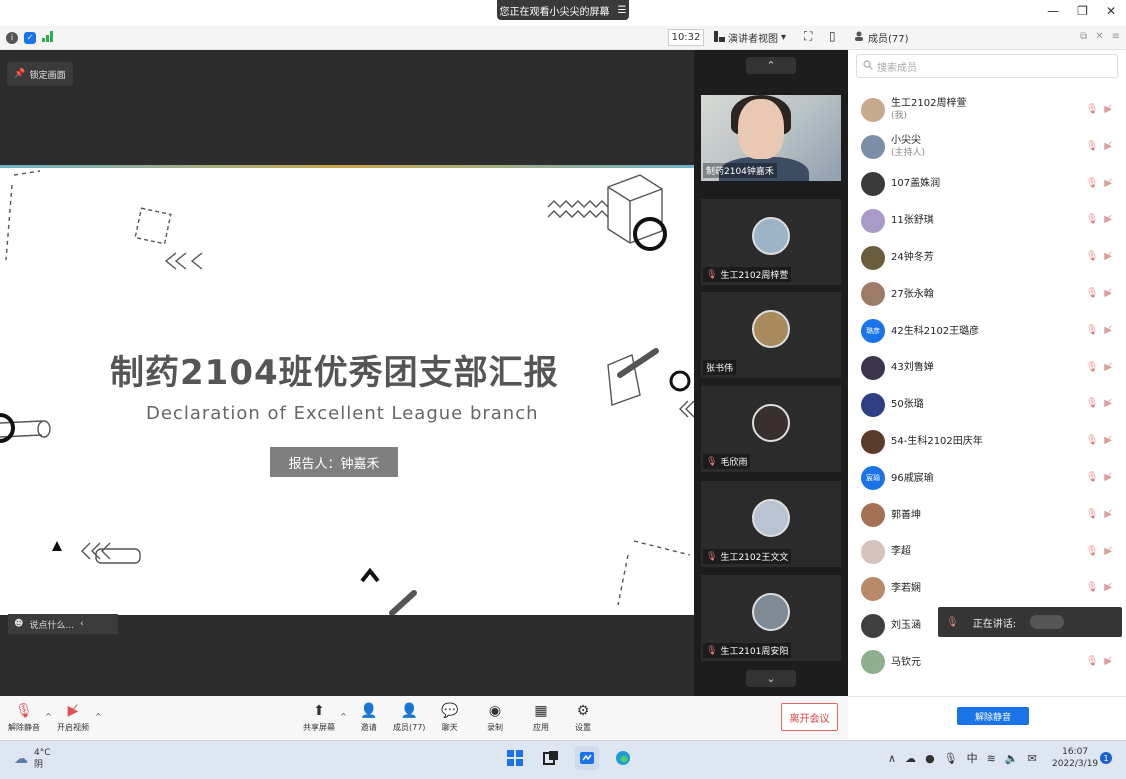 This screenshot has height=779, width=1126. Describe the element at coordinates (912, 367) in the screenshot. I see `member-name: 43刘鲁婵` at that location.